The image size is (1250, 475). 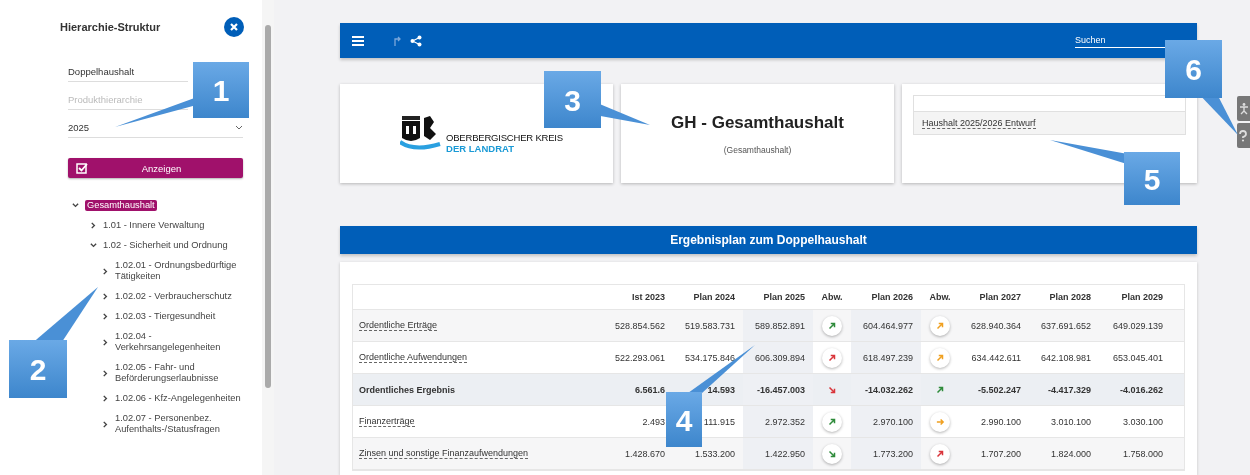 What do you see at coordinates (165, 316) in the screenshot?
I see `tree-item: 1.02.03 - Tiergesundheit` at bounding box center [165, 316].